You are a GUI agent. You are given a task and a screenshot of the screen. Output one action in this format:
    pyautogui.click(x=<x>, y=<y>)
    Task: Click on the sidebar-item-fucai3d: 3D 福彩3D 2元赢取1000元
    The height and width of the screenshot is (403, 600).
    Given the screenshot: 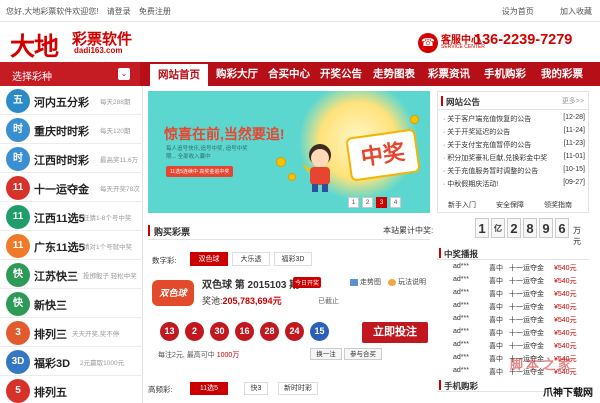 What is the action you would take?
    pyautogui.click(x=71, y=361)
    